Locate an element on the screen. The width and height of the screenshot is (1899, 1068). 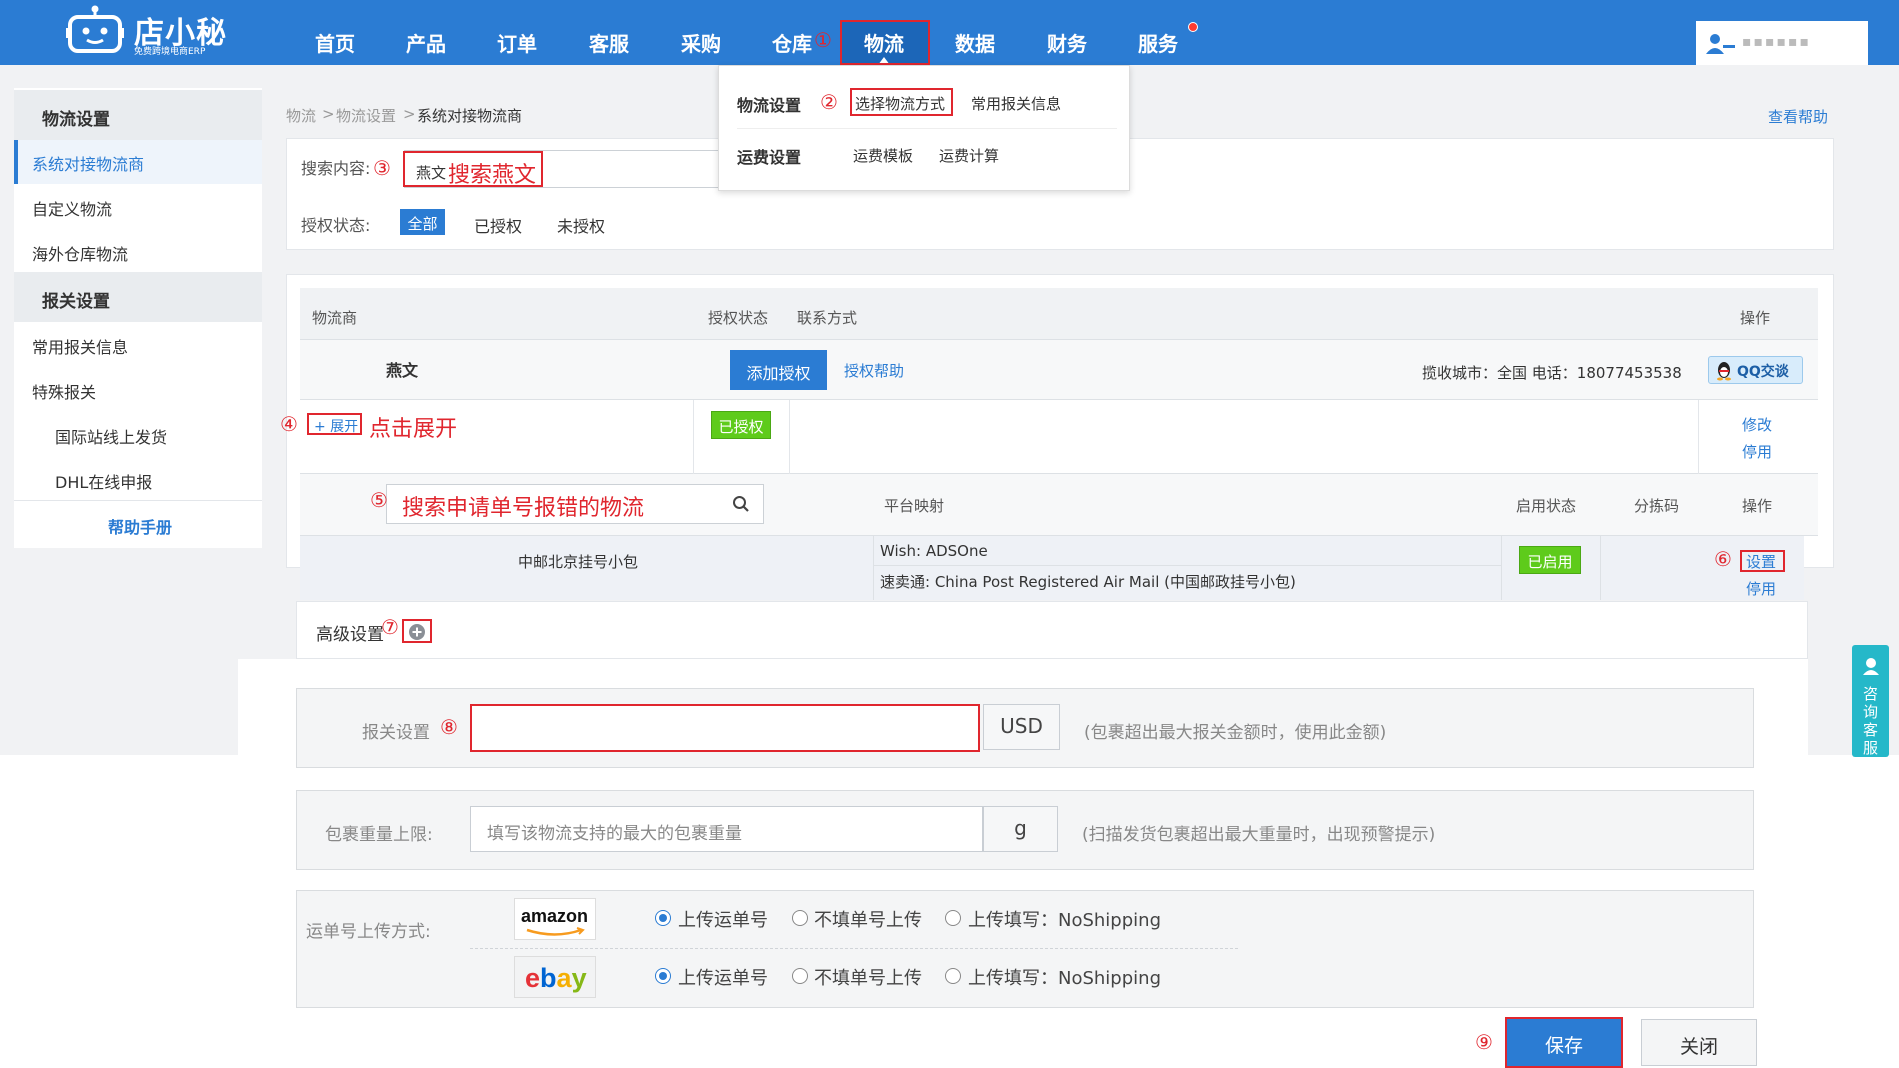
ebay-no-number-radio is located at coordinates (800, 976).